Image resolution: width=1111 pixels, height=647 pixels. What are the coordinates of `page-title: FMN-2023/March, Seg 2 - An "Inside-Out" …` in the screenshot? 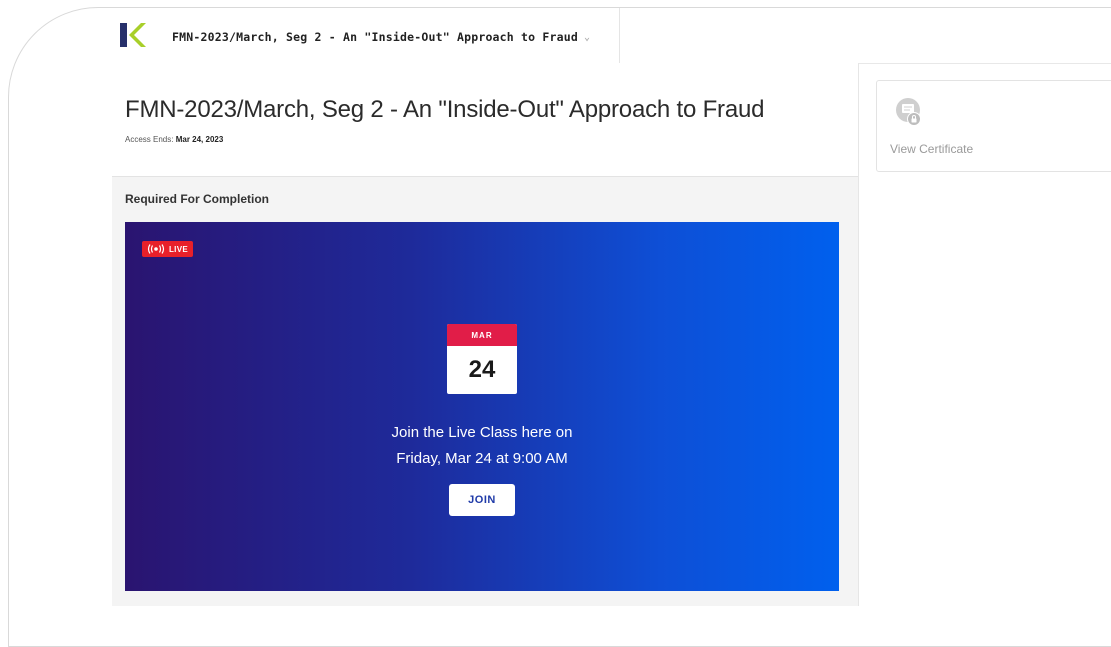 It's located at (445, 109).